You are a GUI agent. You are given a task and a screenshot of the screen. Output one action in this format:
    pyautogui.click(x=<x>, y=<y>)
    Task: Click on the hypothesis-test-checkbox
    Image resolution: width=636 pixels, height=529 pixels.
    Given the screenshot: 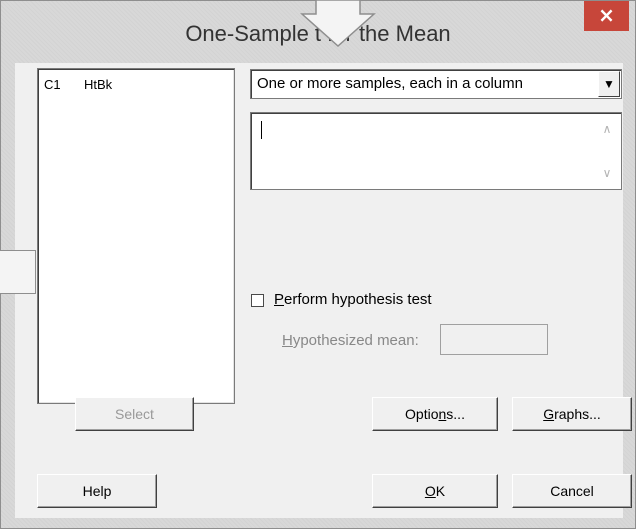 What is the action you would take?
    pyautogui.click(x=257, y=300)
    